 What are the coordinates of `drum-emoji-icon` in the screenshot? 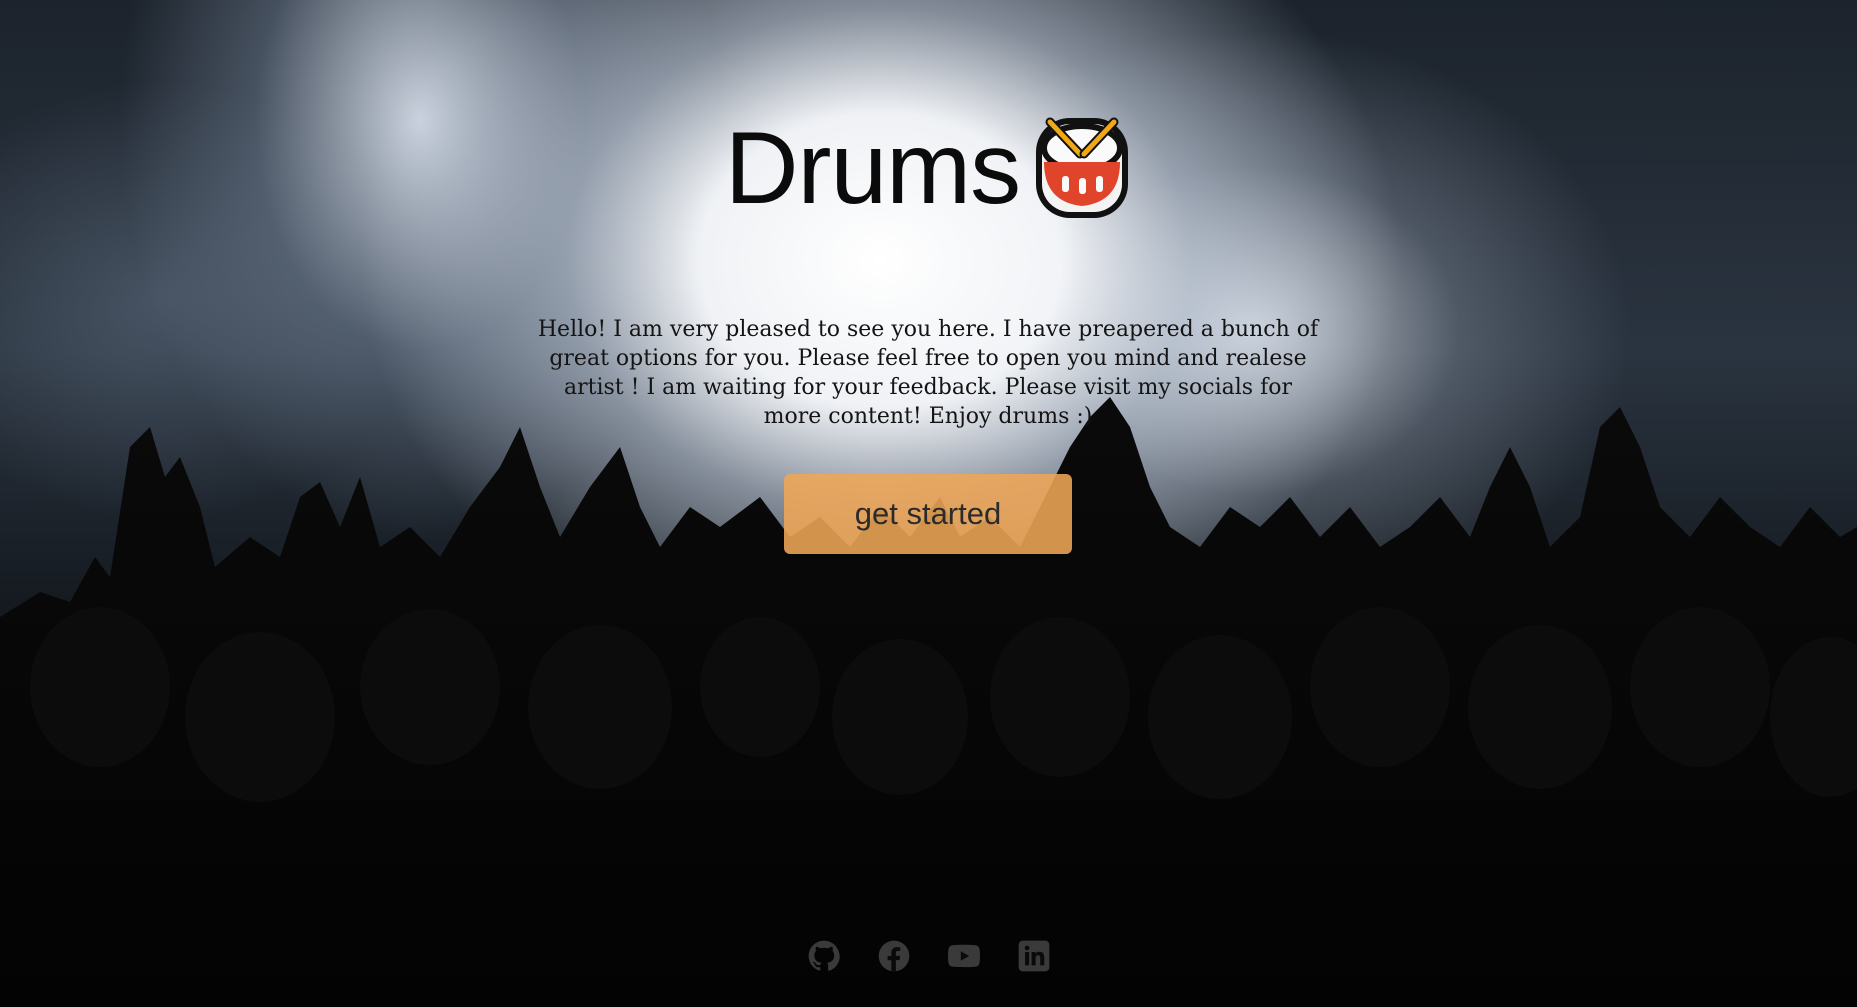 It's located at (1082, 168).